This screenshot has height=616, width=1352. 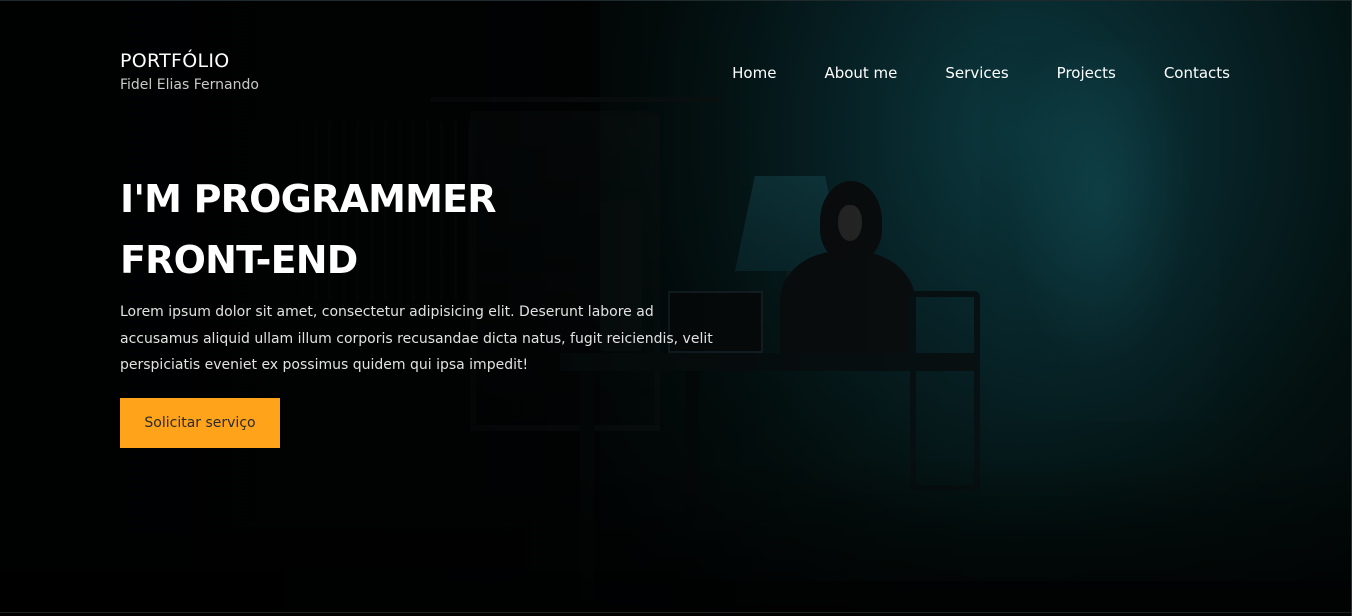 What do you see at coordinates (175, 61) in the screenshot?
I see `brand-title: PORTFÓLIO` at bounding box center [175, 61].